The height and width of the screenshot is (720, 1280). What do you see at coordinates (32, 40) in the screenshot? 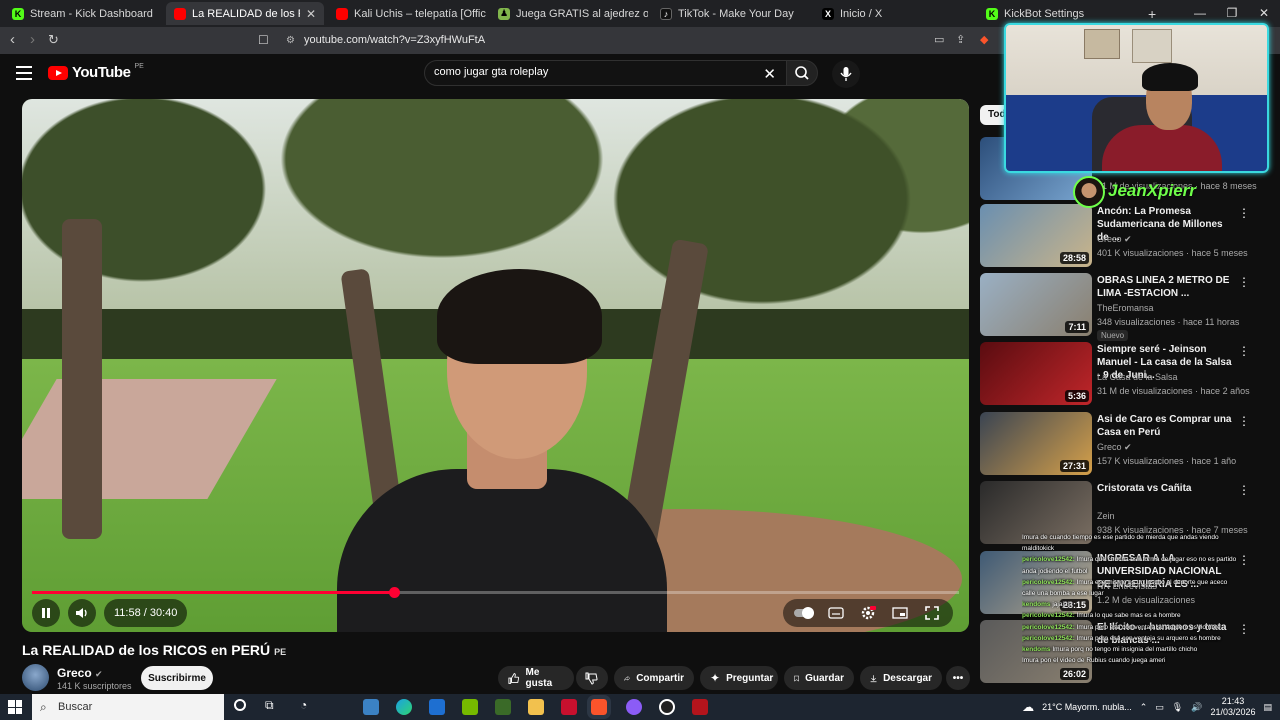
I see `forward-icon: ›` at bounding box center [32, 40].